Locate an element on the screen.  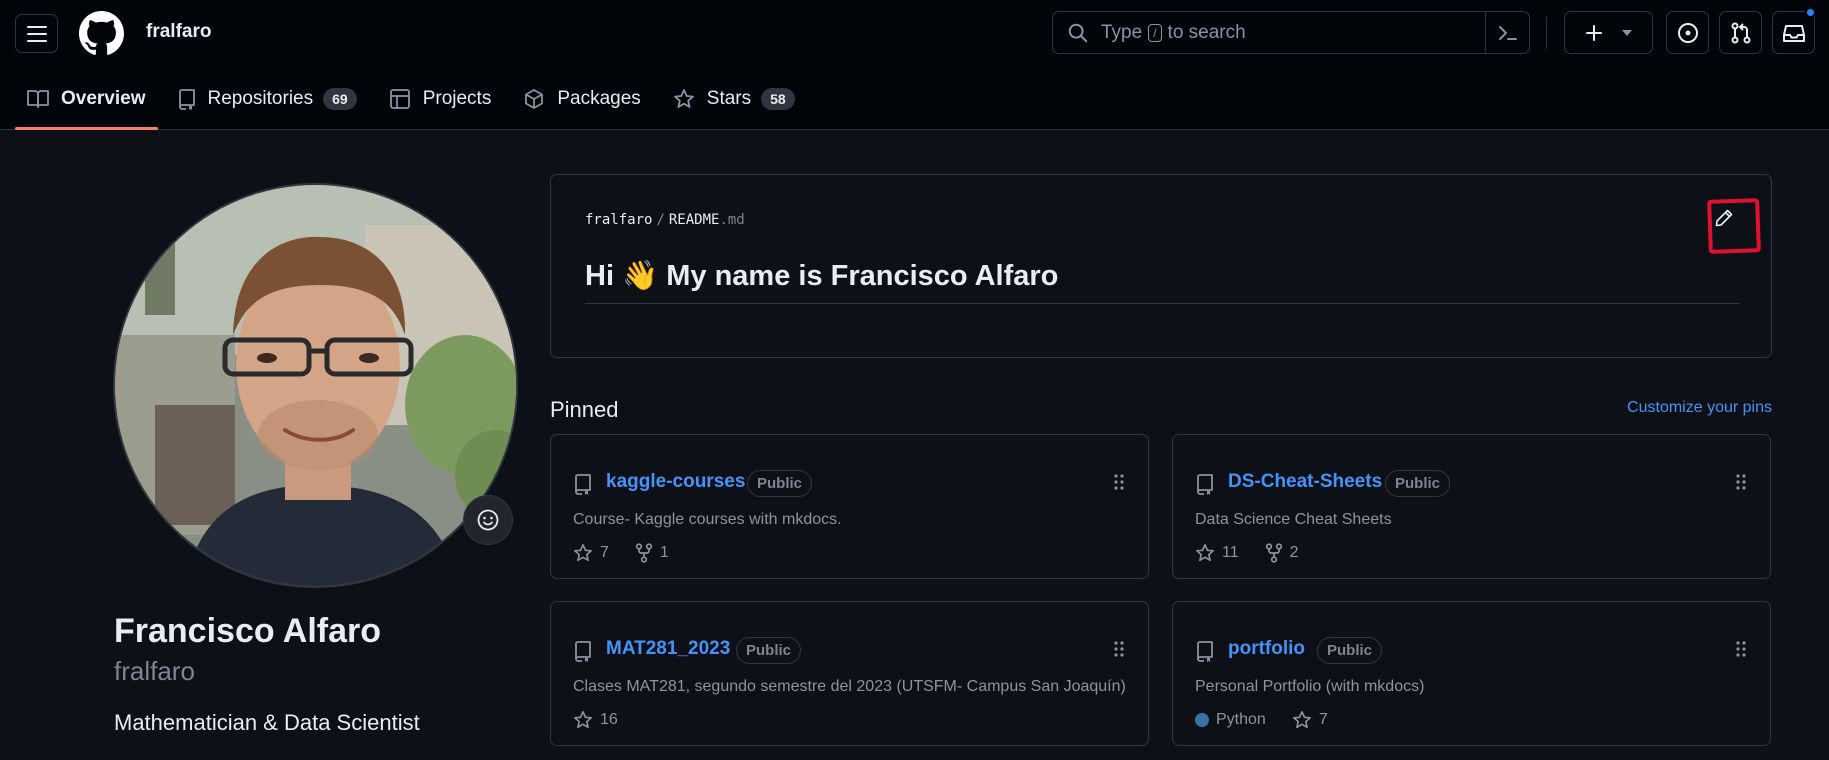
unread-indicator is located at coordinates (1810, 12).